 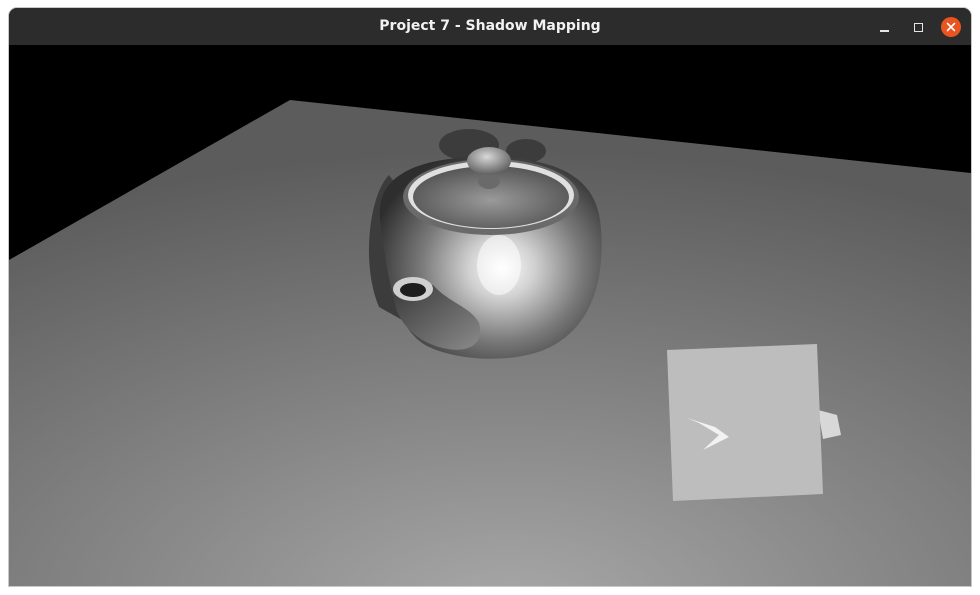 What do you see at coordinates (884, 27) in the screenshot?
I see `minimize-button` at bounding box center [884, 27].